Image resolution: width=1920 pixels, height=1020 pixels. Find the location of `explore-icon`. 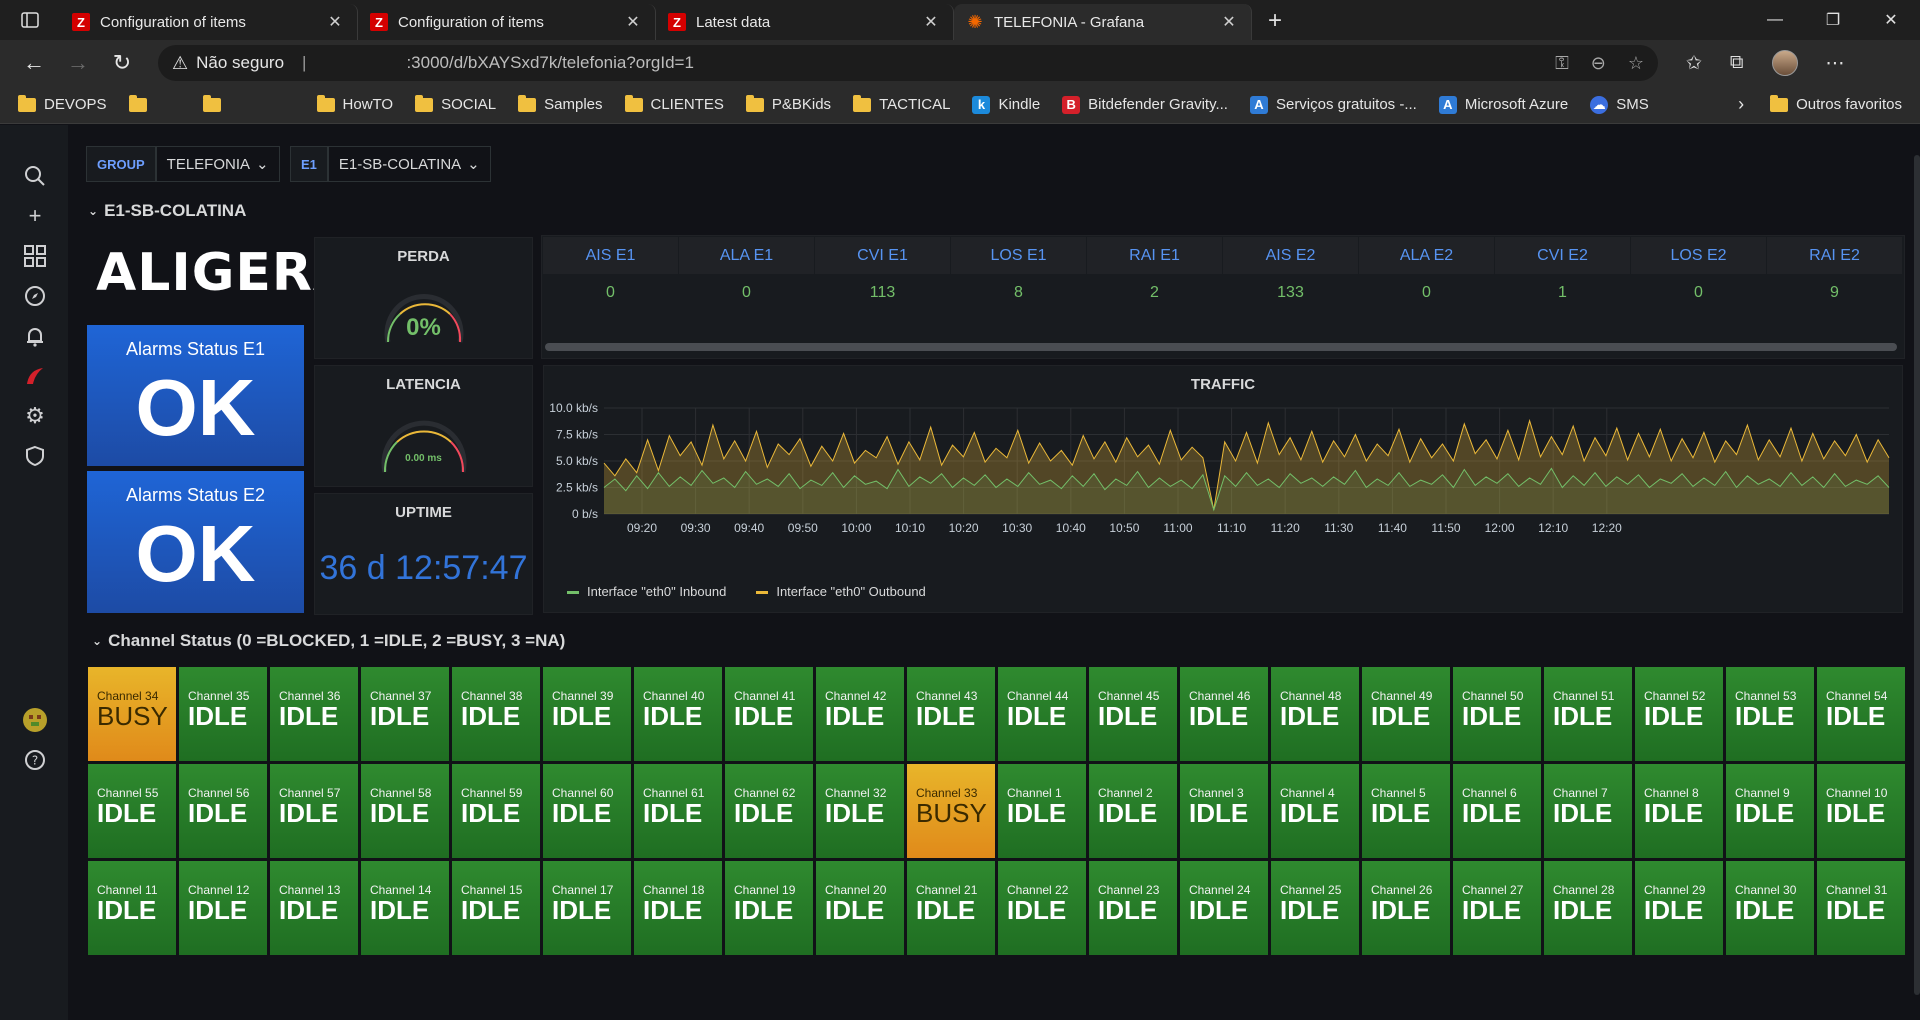

explore-icon is located at coordinates (35, 296).